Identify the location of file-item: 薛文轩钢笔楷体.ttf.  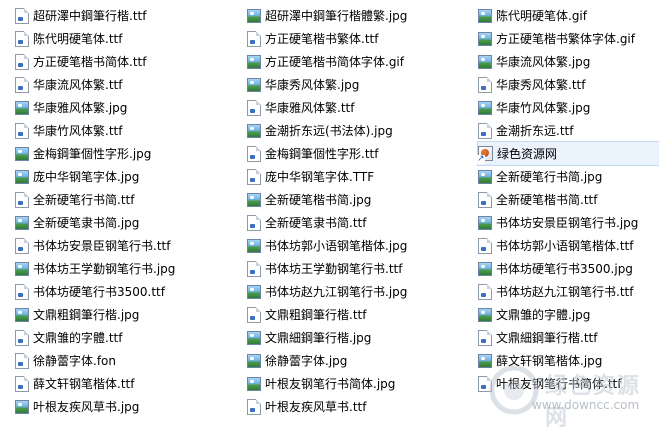
(129, 383).